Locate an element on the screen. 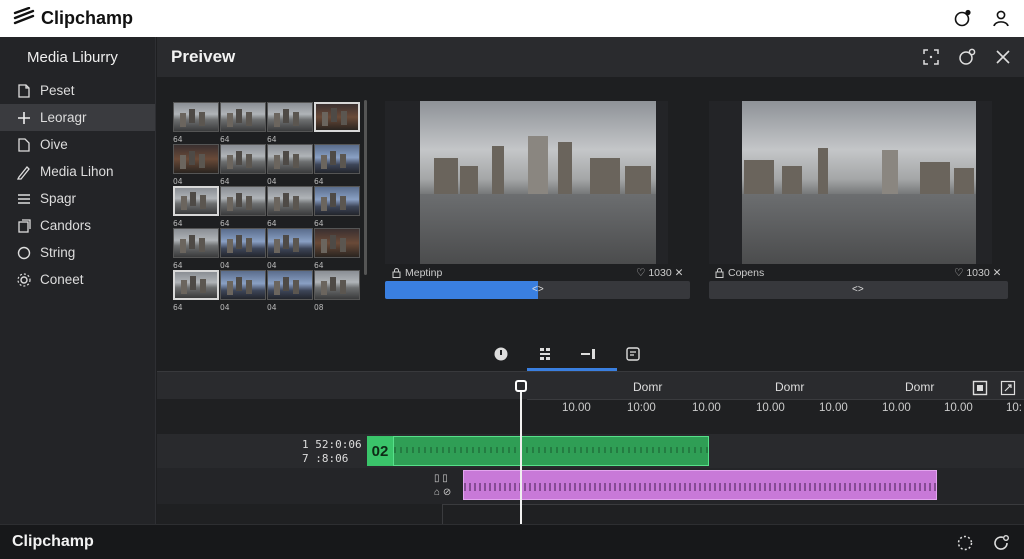  sidebar-item-label: Spagr is located at coordinates (58, 198).